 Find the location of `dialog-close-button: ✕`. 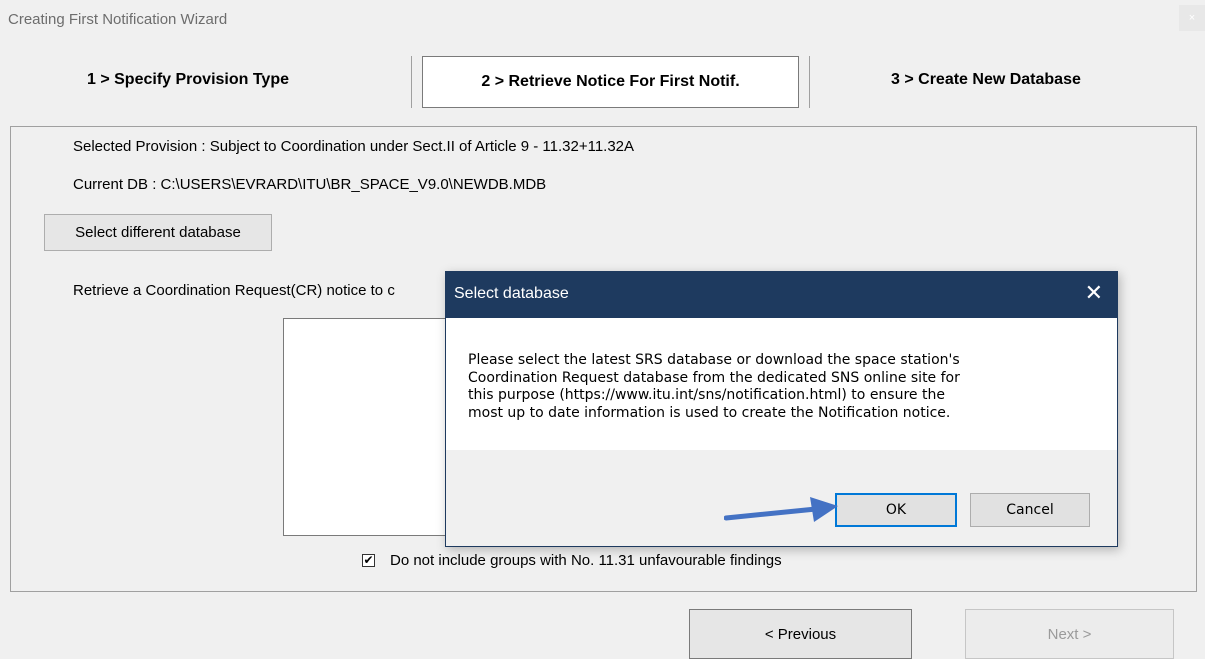

dialog-close-button: ✕ is located at coordinates (1094, 293).